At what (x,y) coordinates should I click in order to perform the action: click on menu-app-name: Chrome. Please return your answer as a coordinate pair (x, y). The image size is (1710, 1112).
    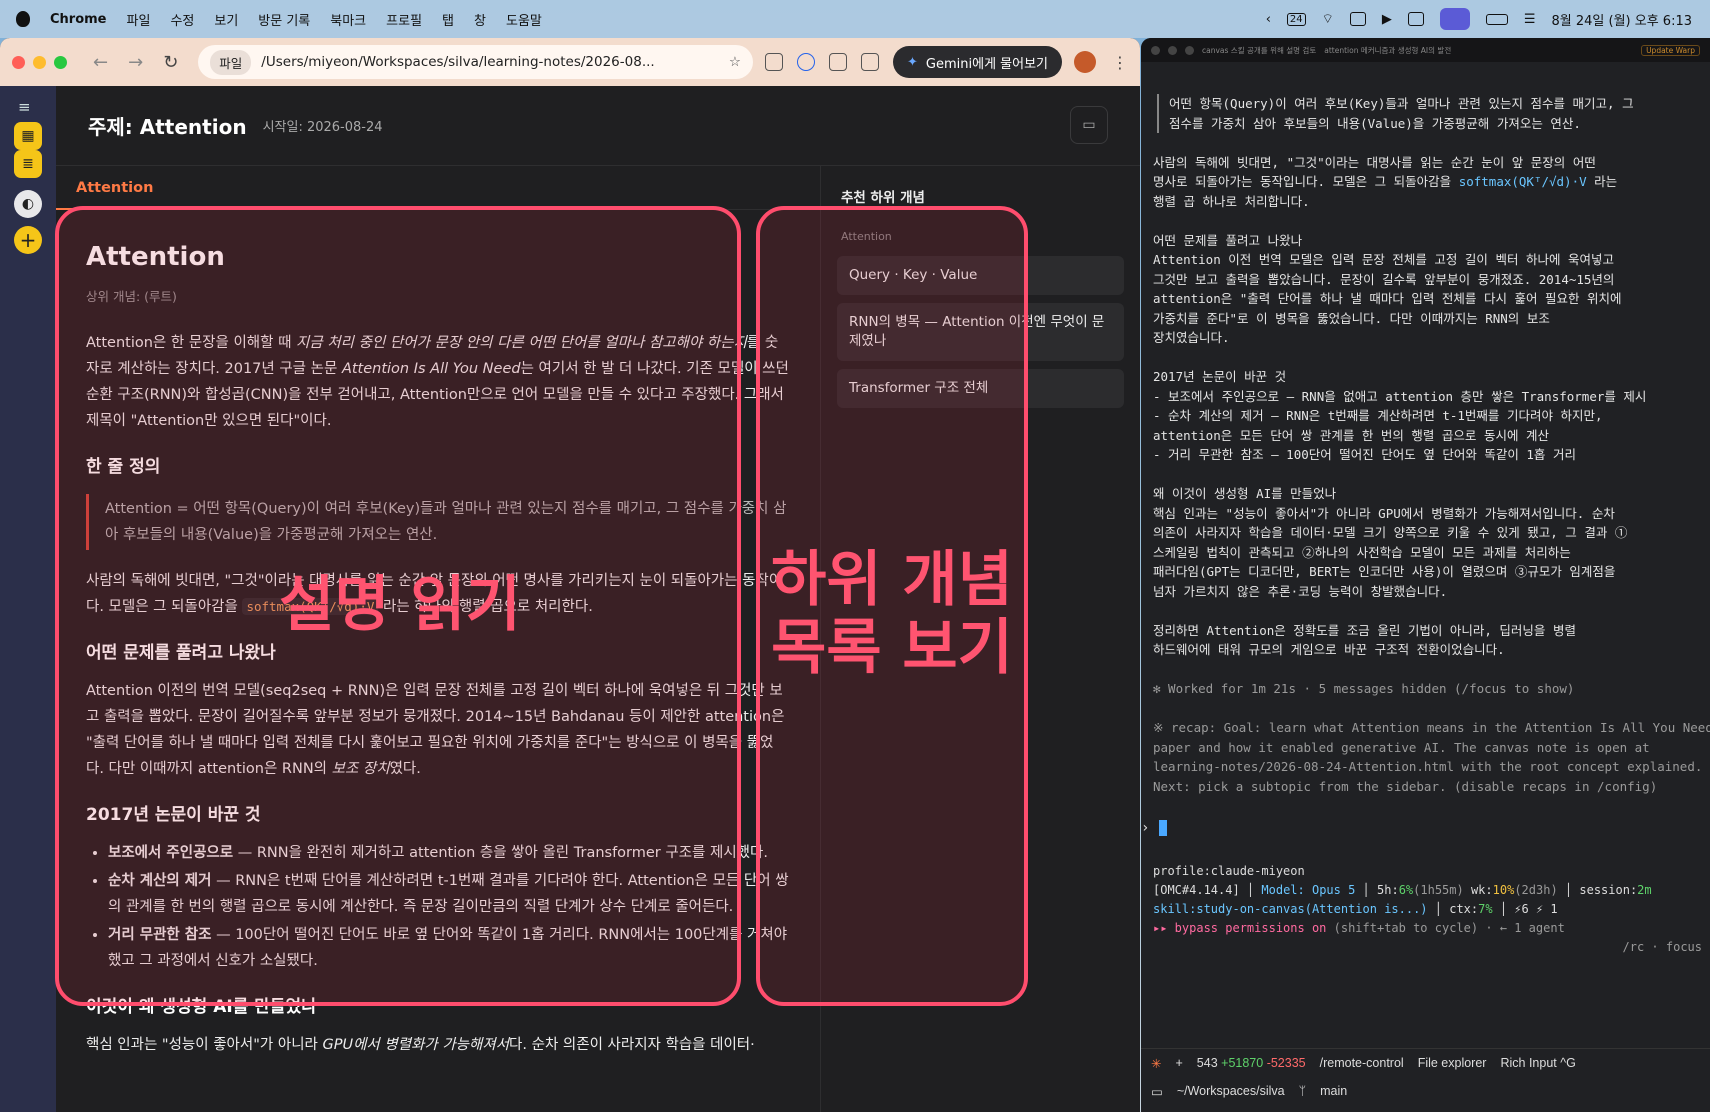
    Looking at the image, I should click on (78, 19).